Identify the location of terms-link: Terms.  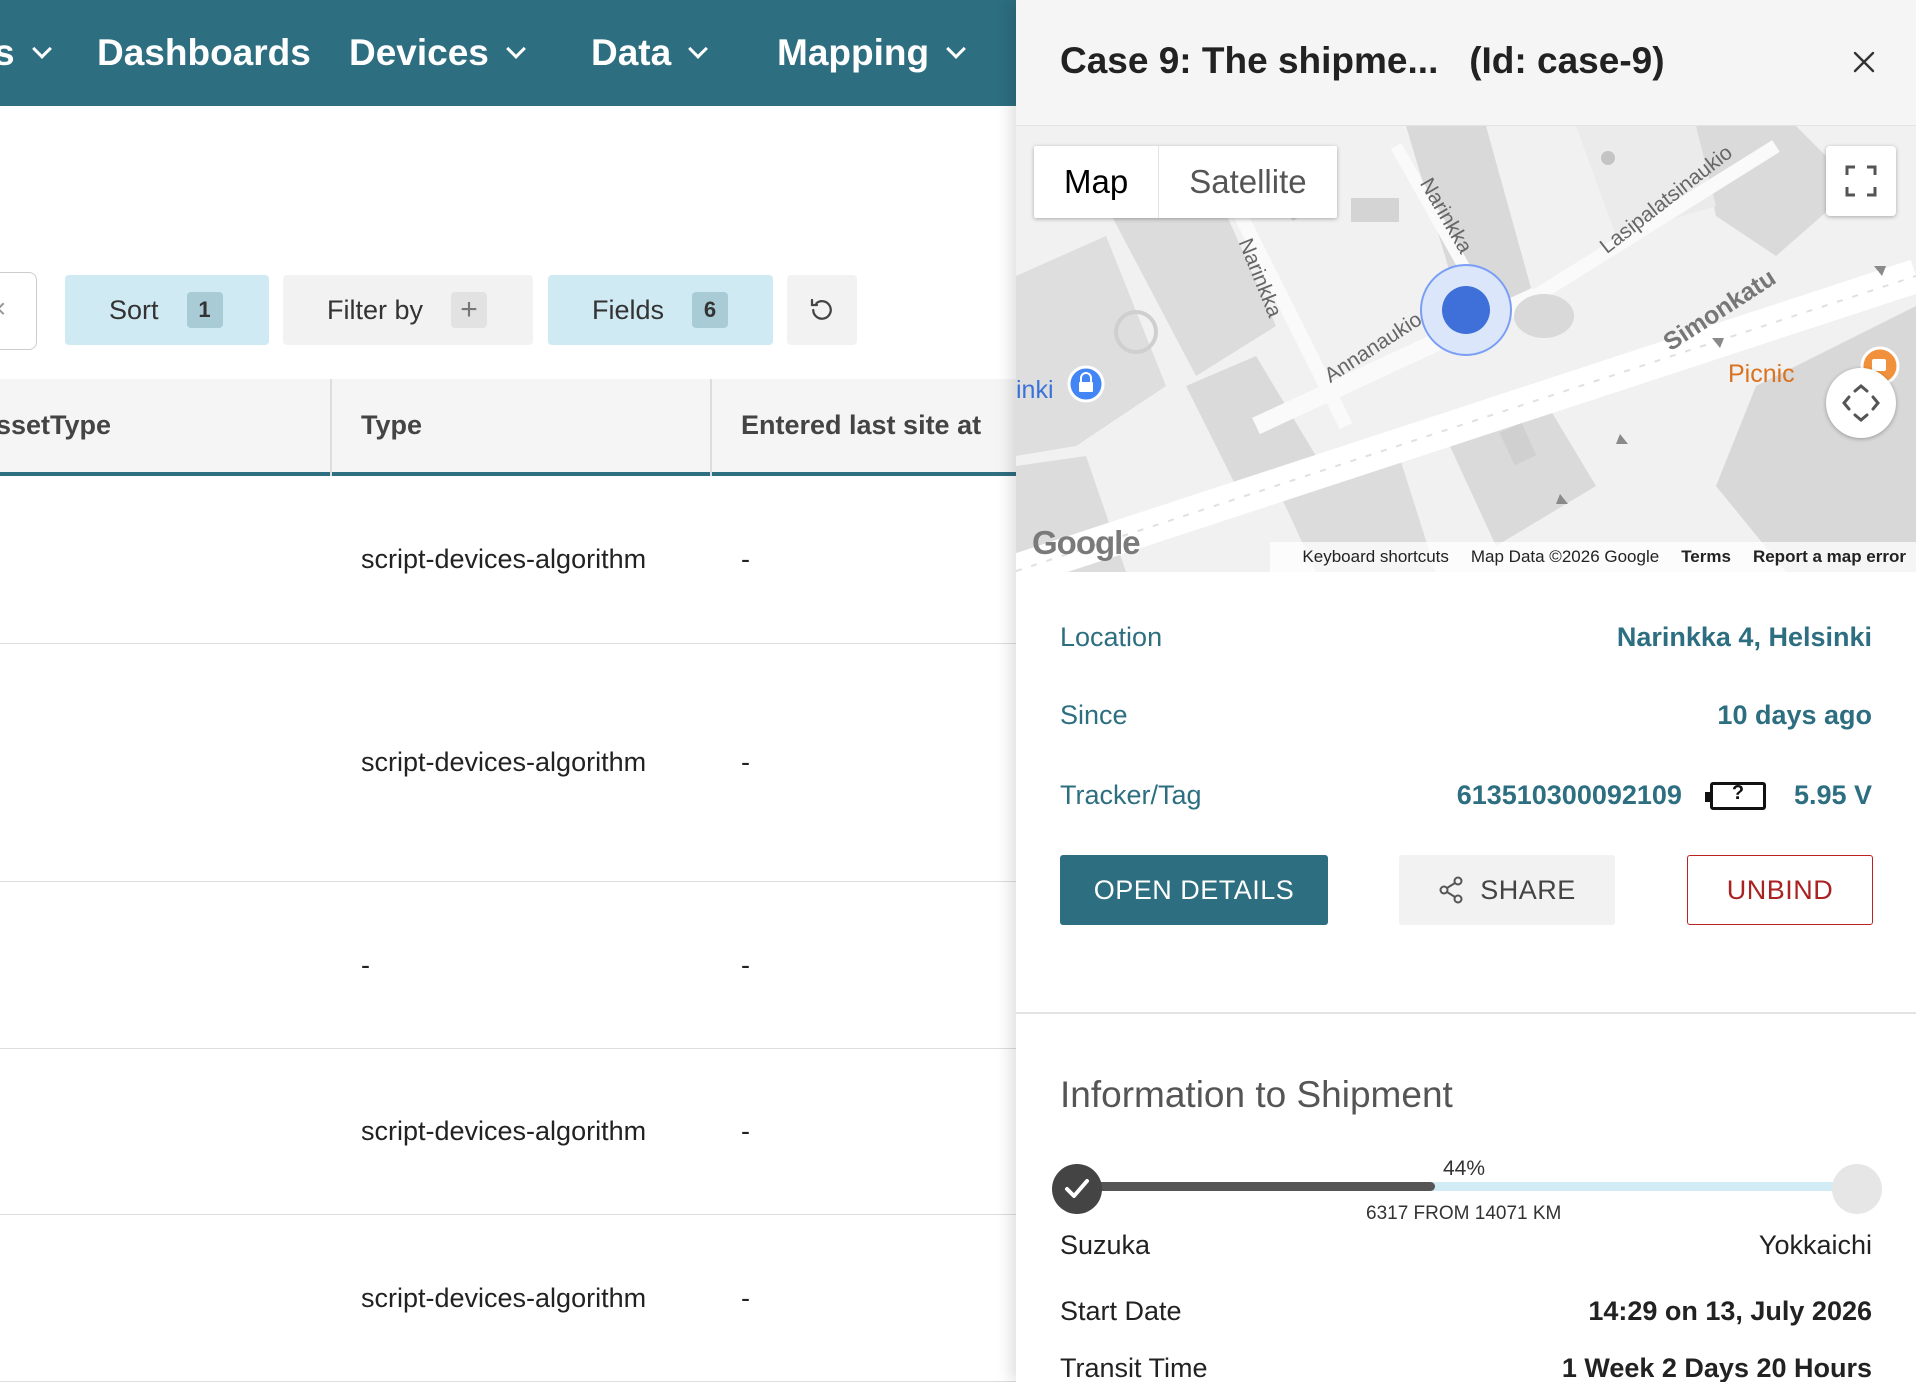
(1706, 557).